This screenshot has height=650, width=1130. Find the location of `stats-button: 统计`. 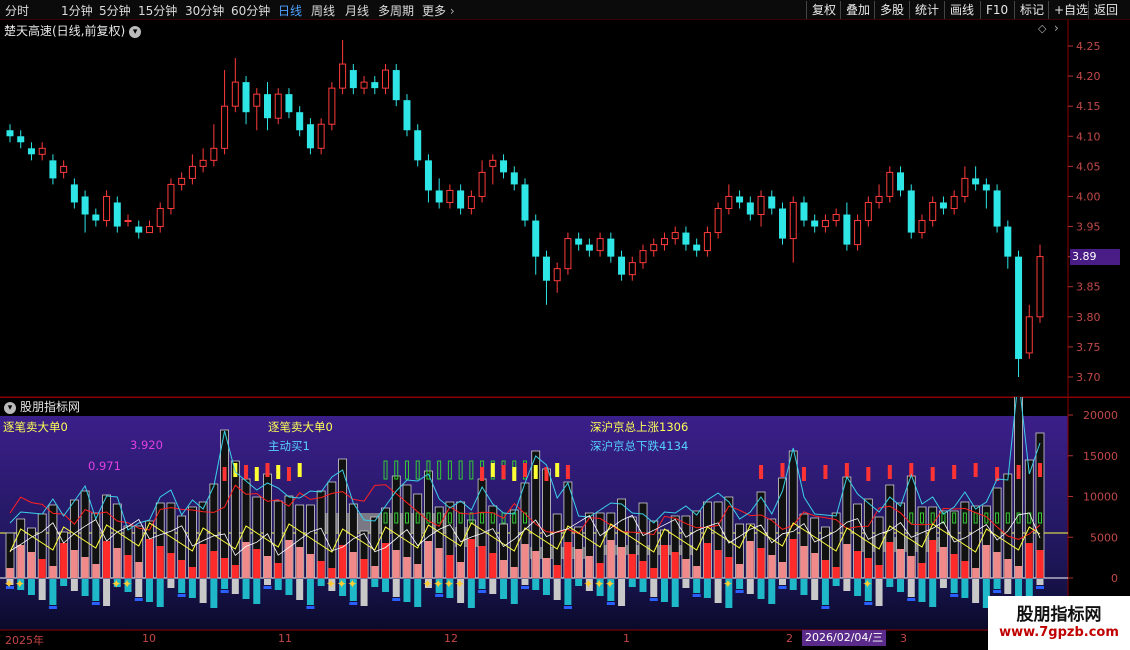

stats-button: 统计 is located at coordinates (926, 10).